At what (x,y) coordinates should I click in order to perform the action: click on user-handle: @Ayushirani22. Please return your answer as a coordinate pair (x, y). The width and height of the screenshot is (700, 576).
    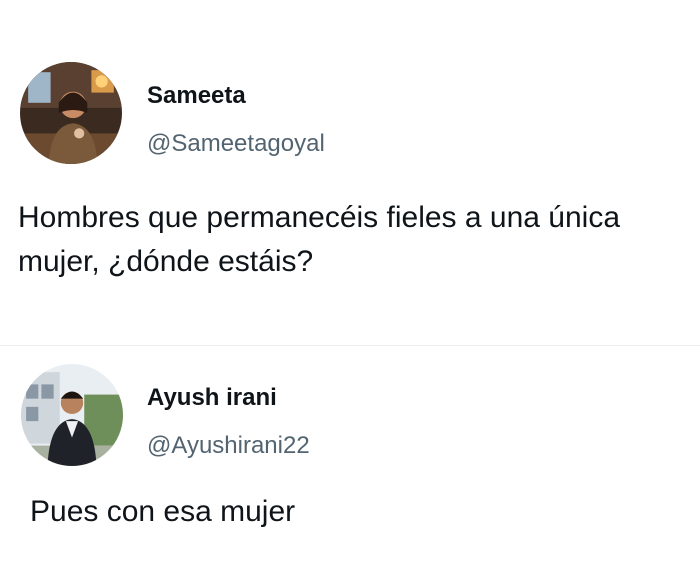
    Looking at the image, I should click on (228, 446).